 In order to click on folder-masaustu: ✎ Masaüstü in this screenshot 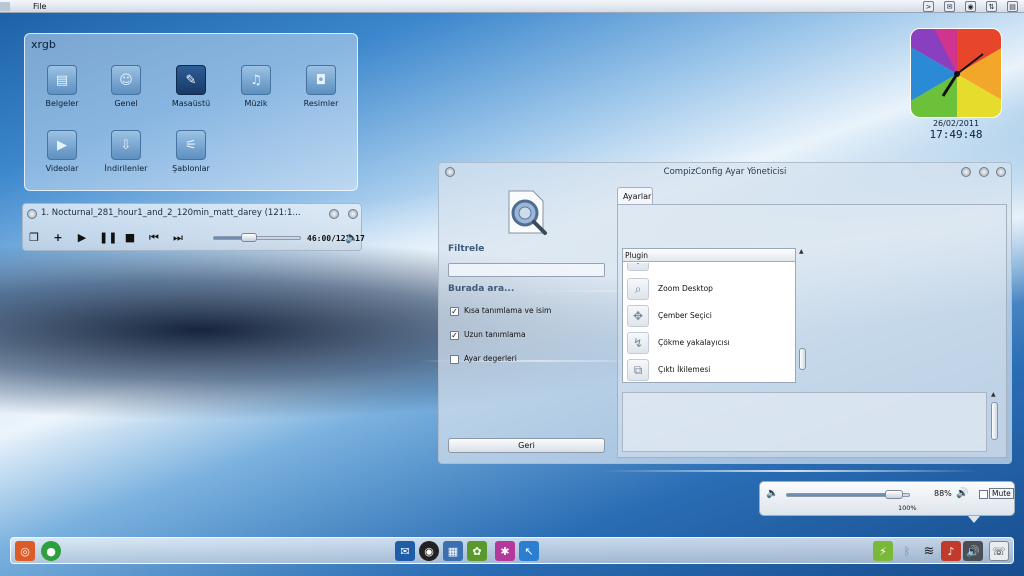, I will do `click(191, 86)`.